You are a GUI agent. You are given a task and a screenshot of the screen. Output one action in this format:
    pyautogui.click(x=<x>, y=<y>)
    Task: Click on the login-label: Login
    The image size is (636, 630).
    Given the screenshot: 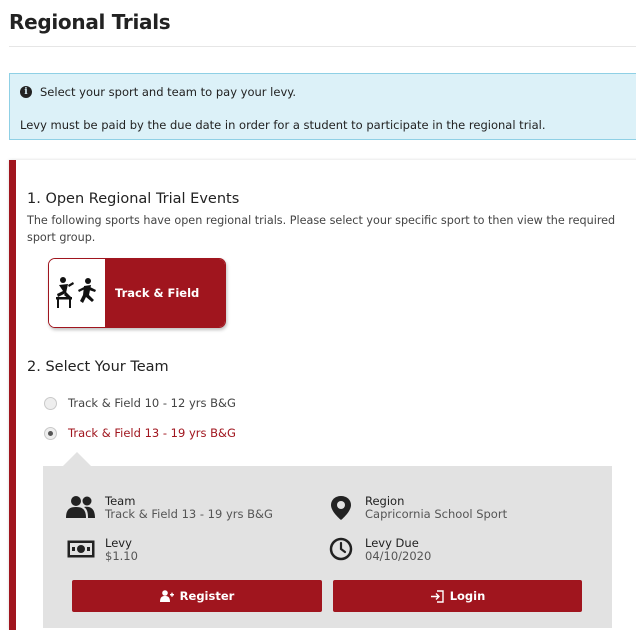 What is the action you would take?
    pyautogui.click(x=467, y=596)
    